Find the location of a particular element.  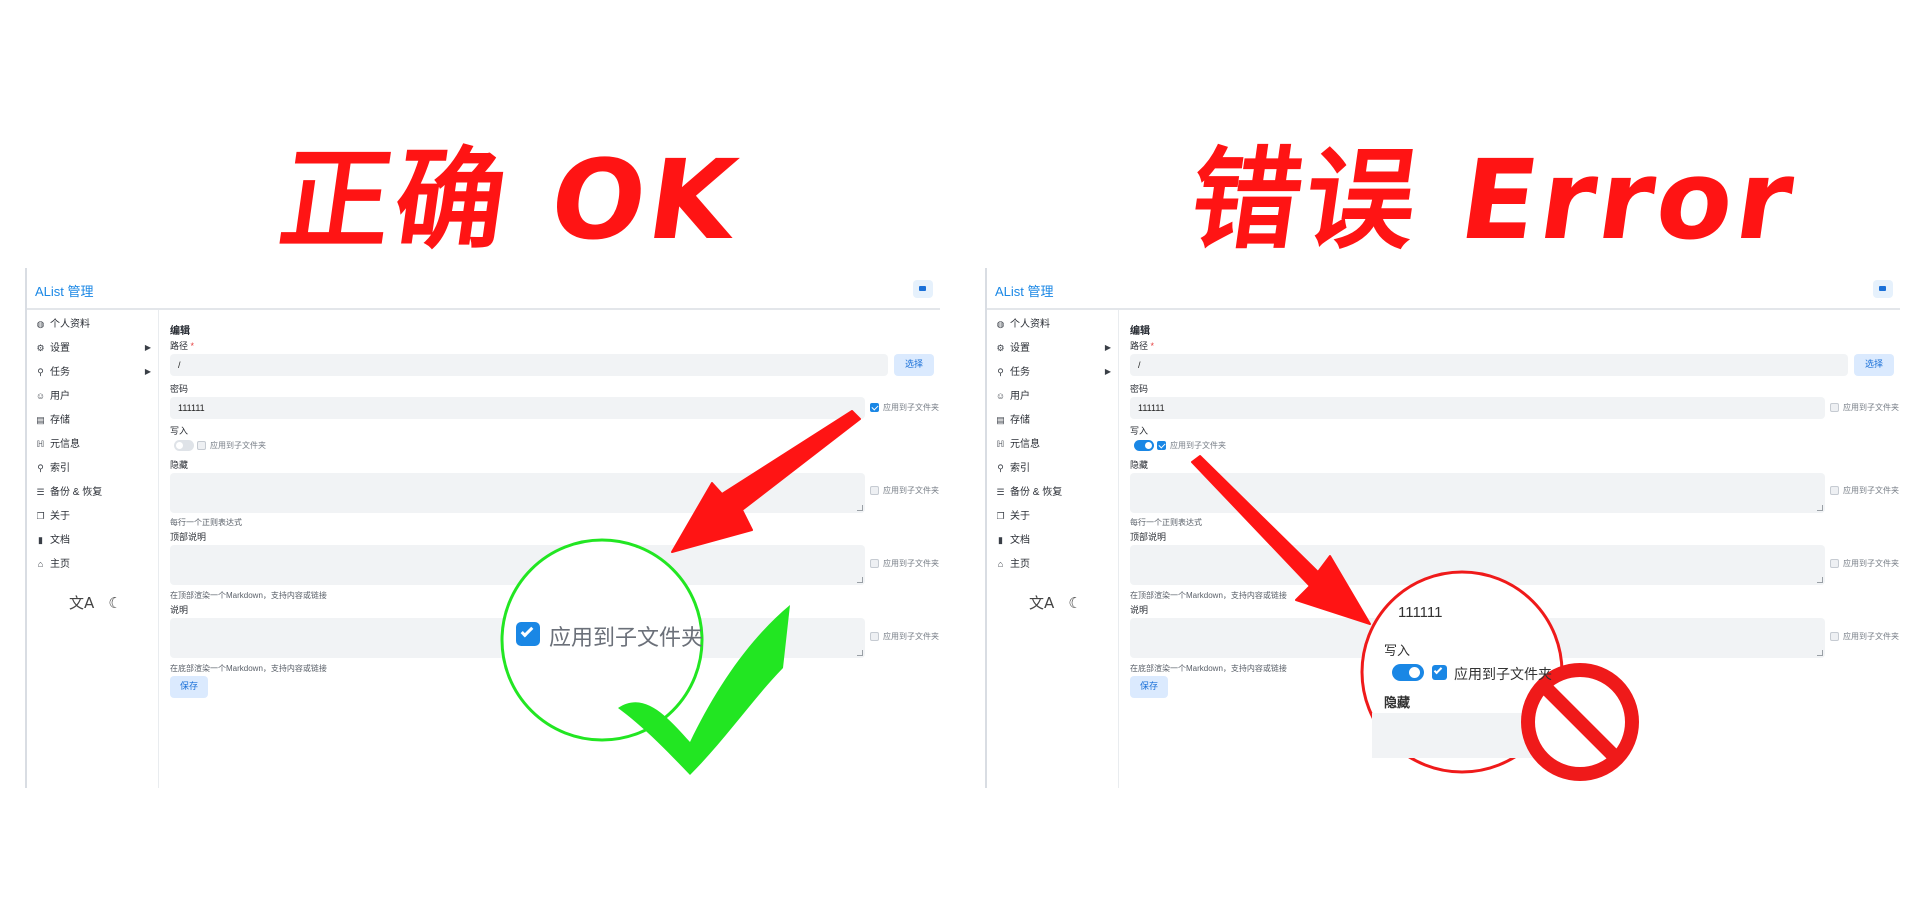

magnified-write-checkbox is located at coordinates (1439, 672).